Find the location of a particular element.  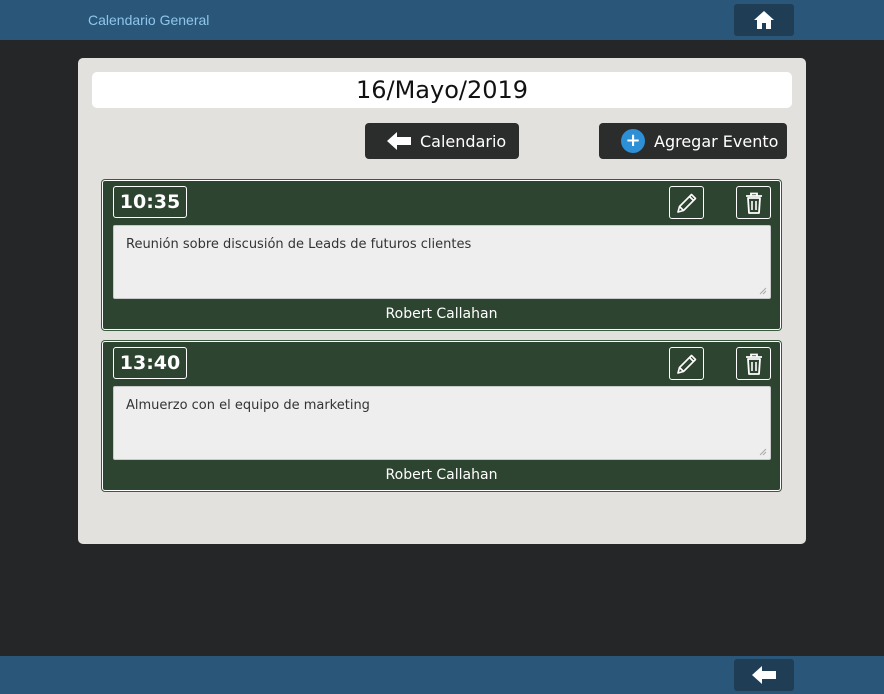

add-event-button-label: Agregar Evento is located at coordinates (716, 141).